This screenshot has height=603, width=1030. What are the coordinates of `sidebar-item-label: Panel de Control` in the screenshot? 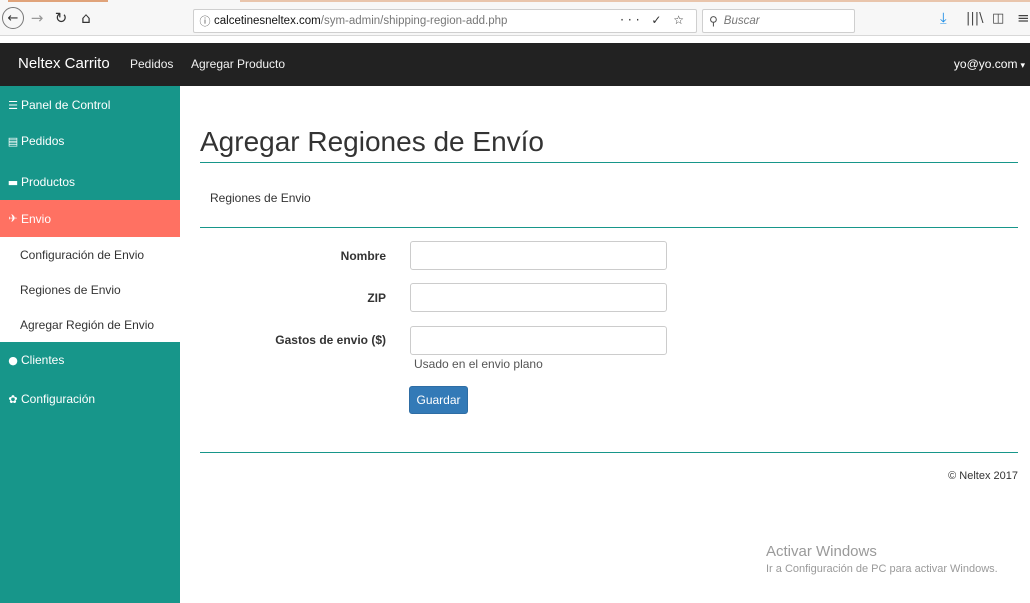 It's located at (66, 105).